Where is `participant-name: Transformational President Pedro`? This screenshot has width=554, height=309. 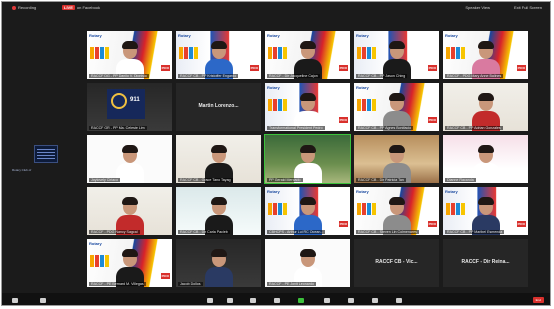 participant-name: Transformational President Pedro is located at coordinates (296, 128).